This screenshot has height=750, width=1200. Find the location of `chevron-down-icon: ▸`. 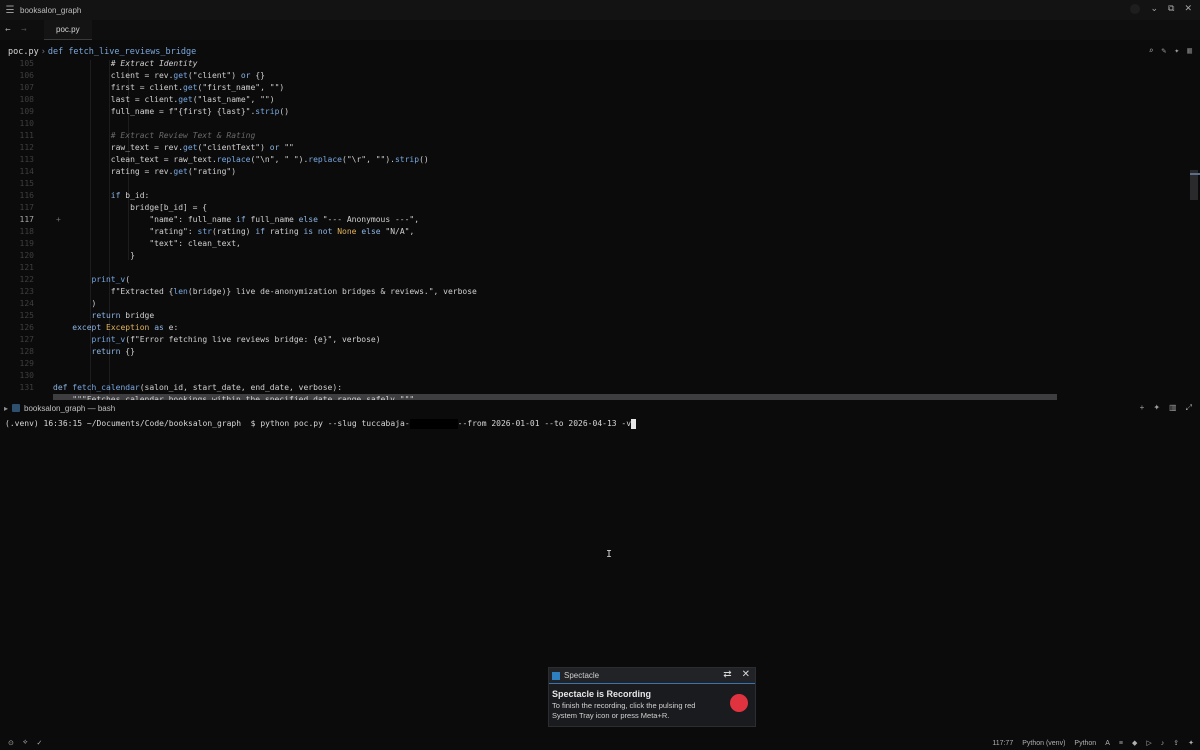

chevron-down-icon: ▸ is located at coordinates (6, 408).